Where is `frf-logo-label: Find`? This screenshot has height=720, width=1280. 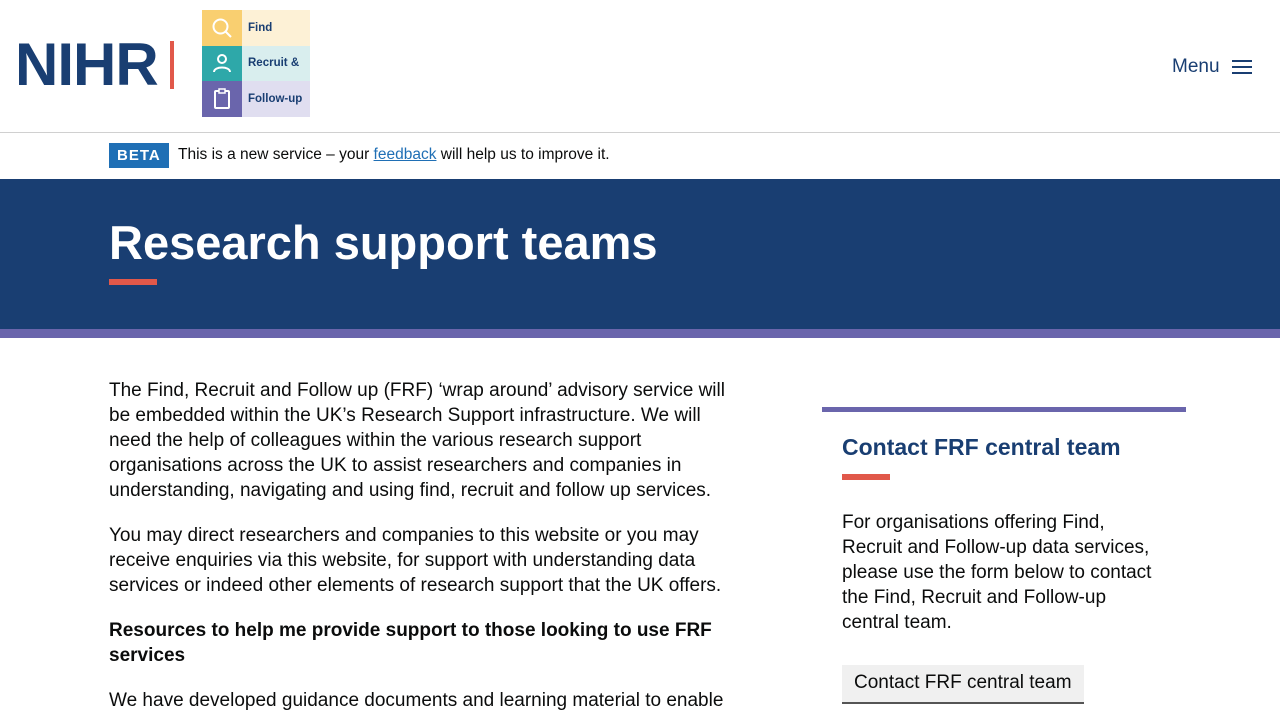
frf-logo-label: Find is located at coordinates (276, 28).